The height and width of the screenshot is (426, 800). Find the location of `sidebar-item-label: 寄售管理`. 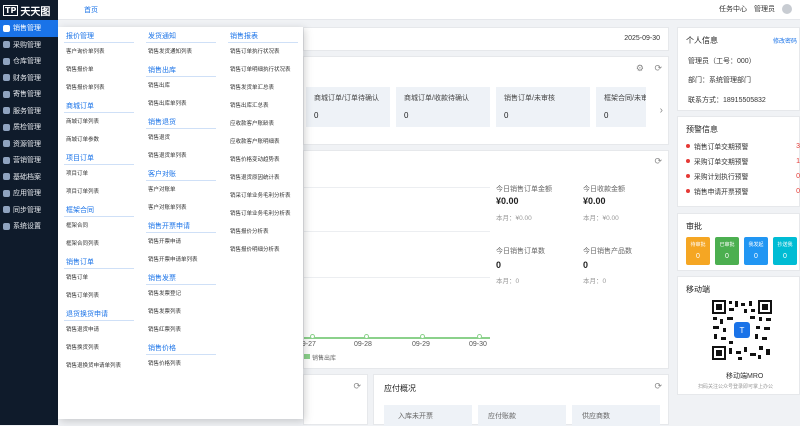

sidebar-item-label: 寄售管理 is located at coordinates (27, 95).